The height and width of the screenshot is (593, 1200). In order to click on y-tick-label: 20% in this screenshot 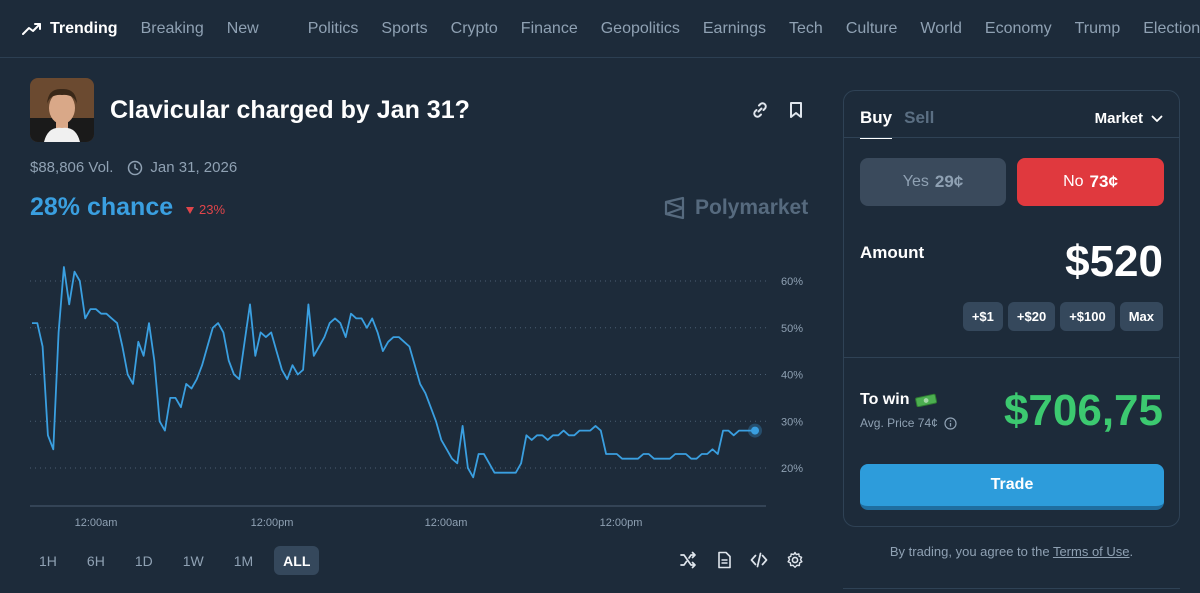, I will do `click(792, 469)`.